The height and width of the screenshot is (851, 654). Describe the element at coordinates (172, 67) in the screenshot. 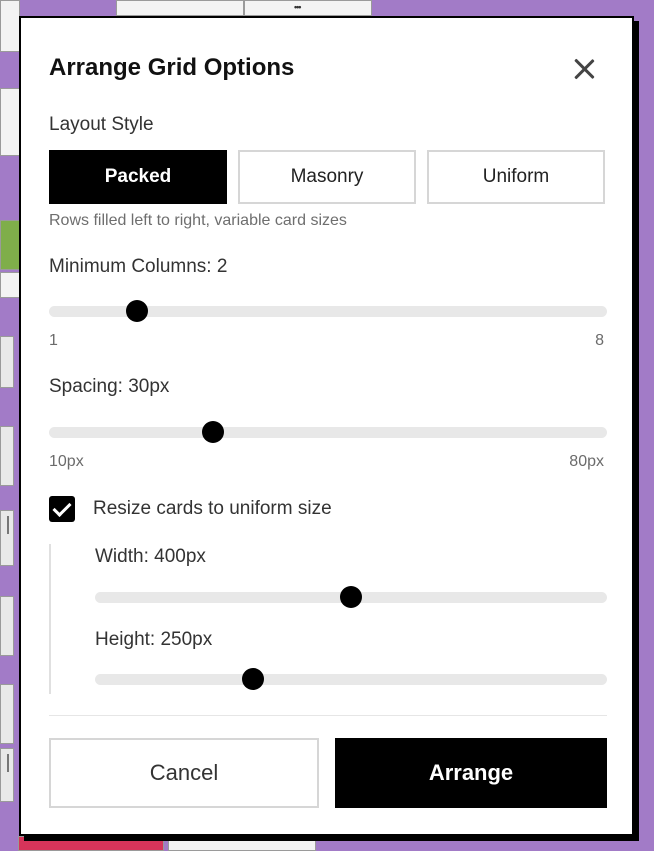

I see `dialog-title: Arrange Grid Options` at that location.